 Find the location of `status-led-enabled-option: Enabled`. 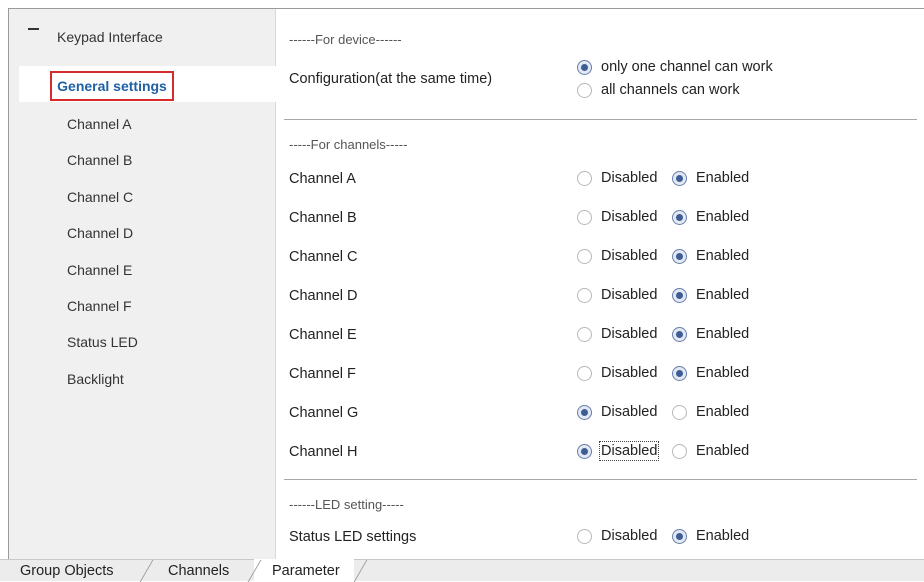

status-led-enabled-option: Enabled is located at coordinates (710, 536).